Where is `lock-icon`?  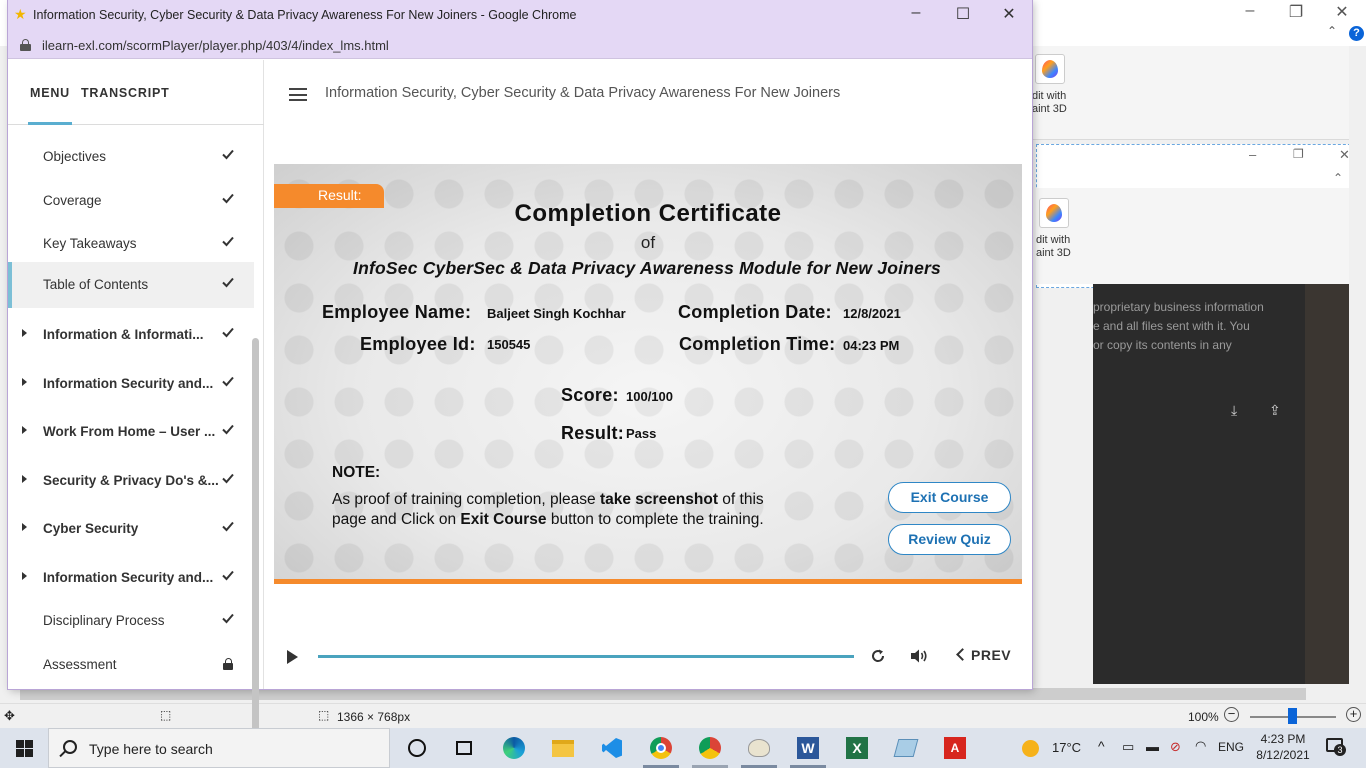
lock-icon is located at coordinates (25, 45).